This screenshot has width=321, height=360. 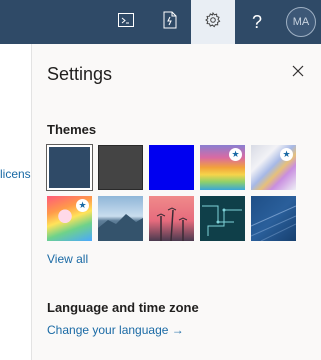 I want to click on help-button: ?, so click(x=257, y=22).